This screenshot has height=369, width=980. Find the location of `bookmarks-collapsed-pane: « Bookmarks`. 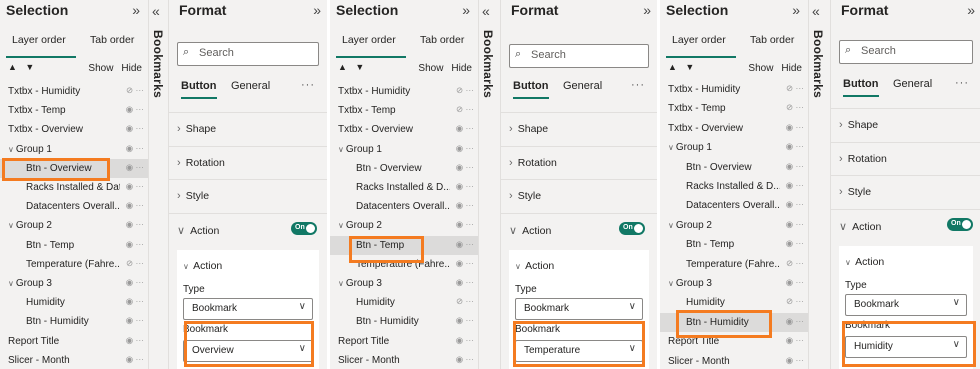

bookmarks-collapsed-pane: « Bookmarks is located at coordinates (819, 184).